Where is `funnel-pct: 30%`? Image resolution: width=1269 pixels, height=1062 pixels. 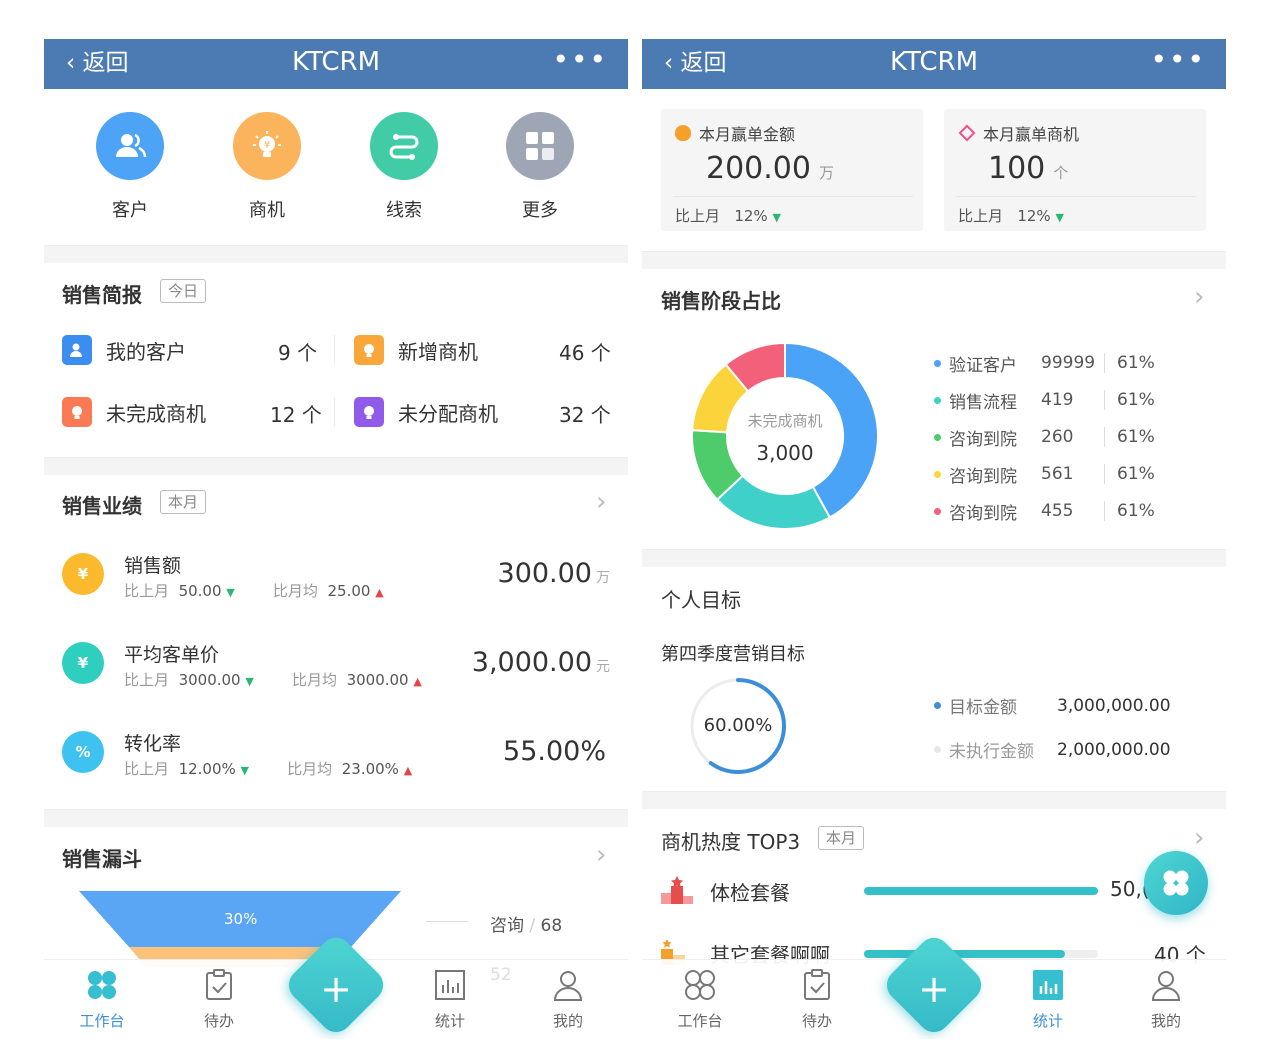
funnel-pct: 30% is located at coordinates (241, 919).